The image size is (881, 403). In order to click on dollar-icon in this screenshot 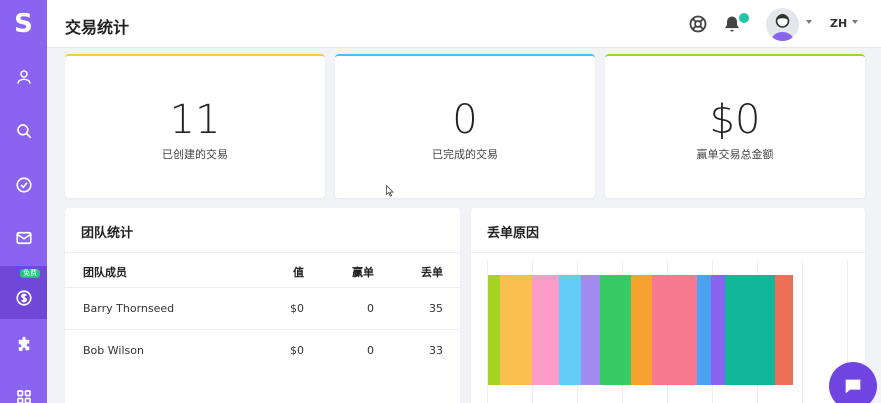, I will do `click(23, 297)`.